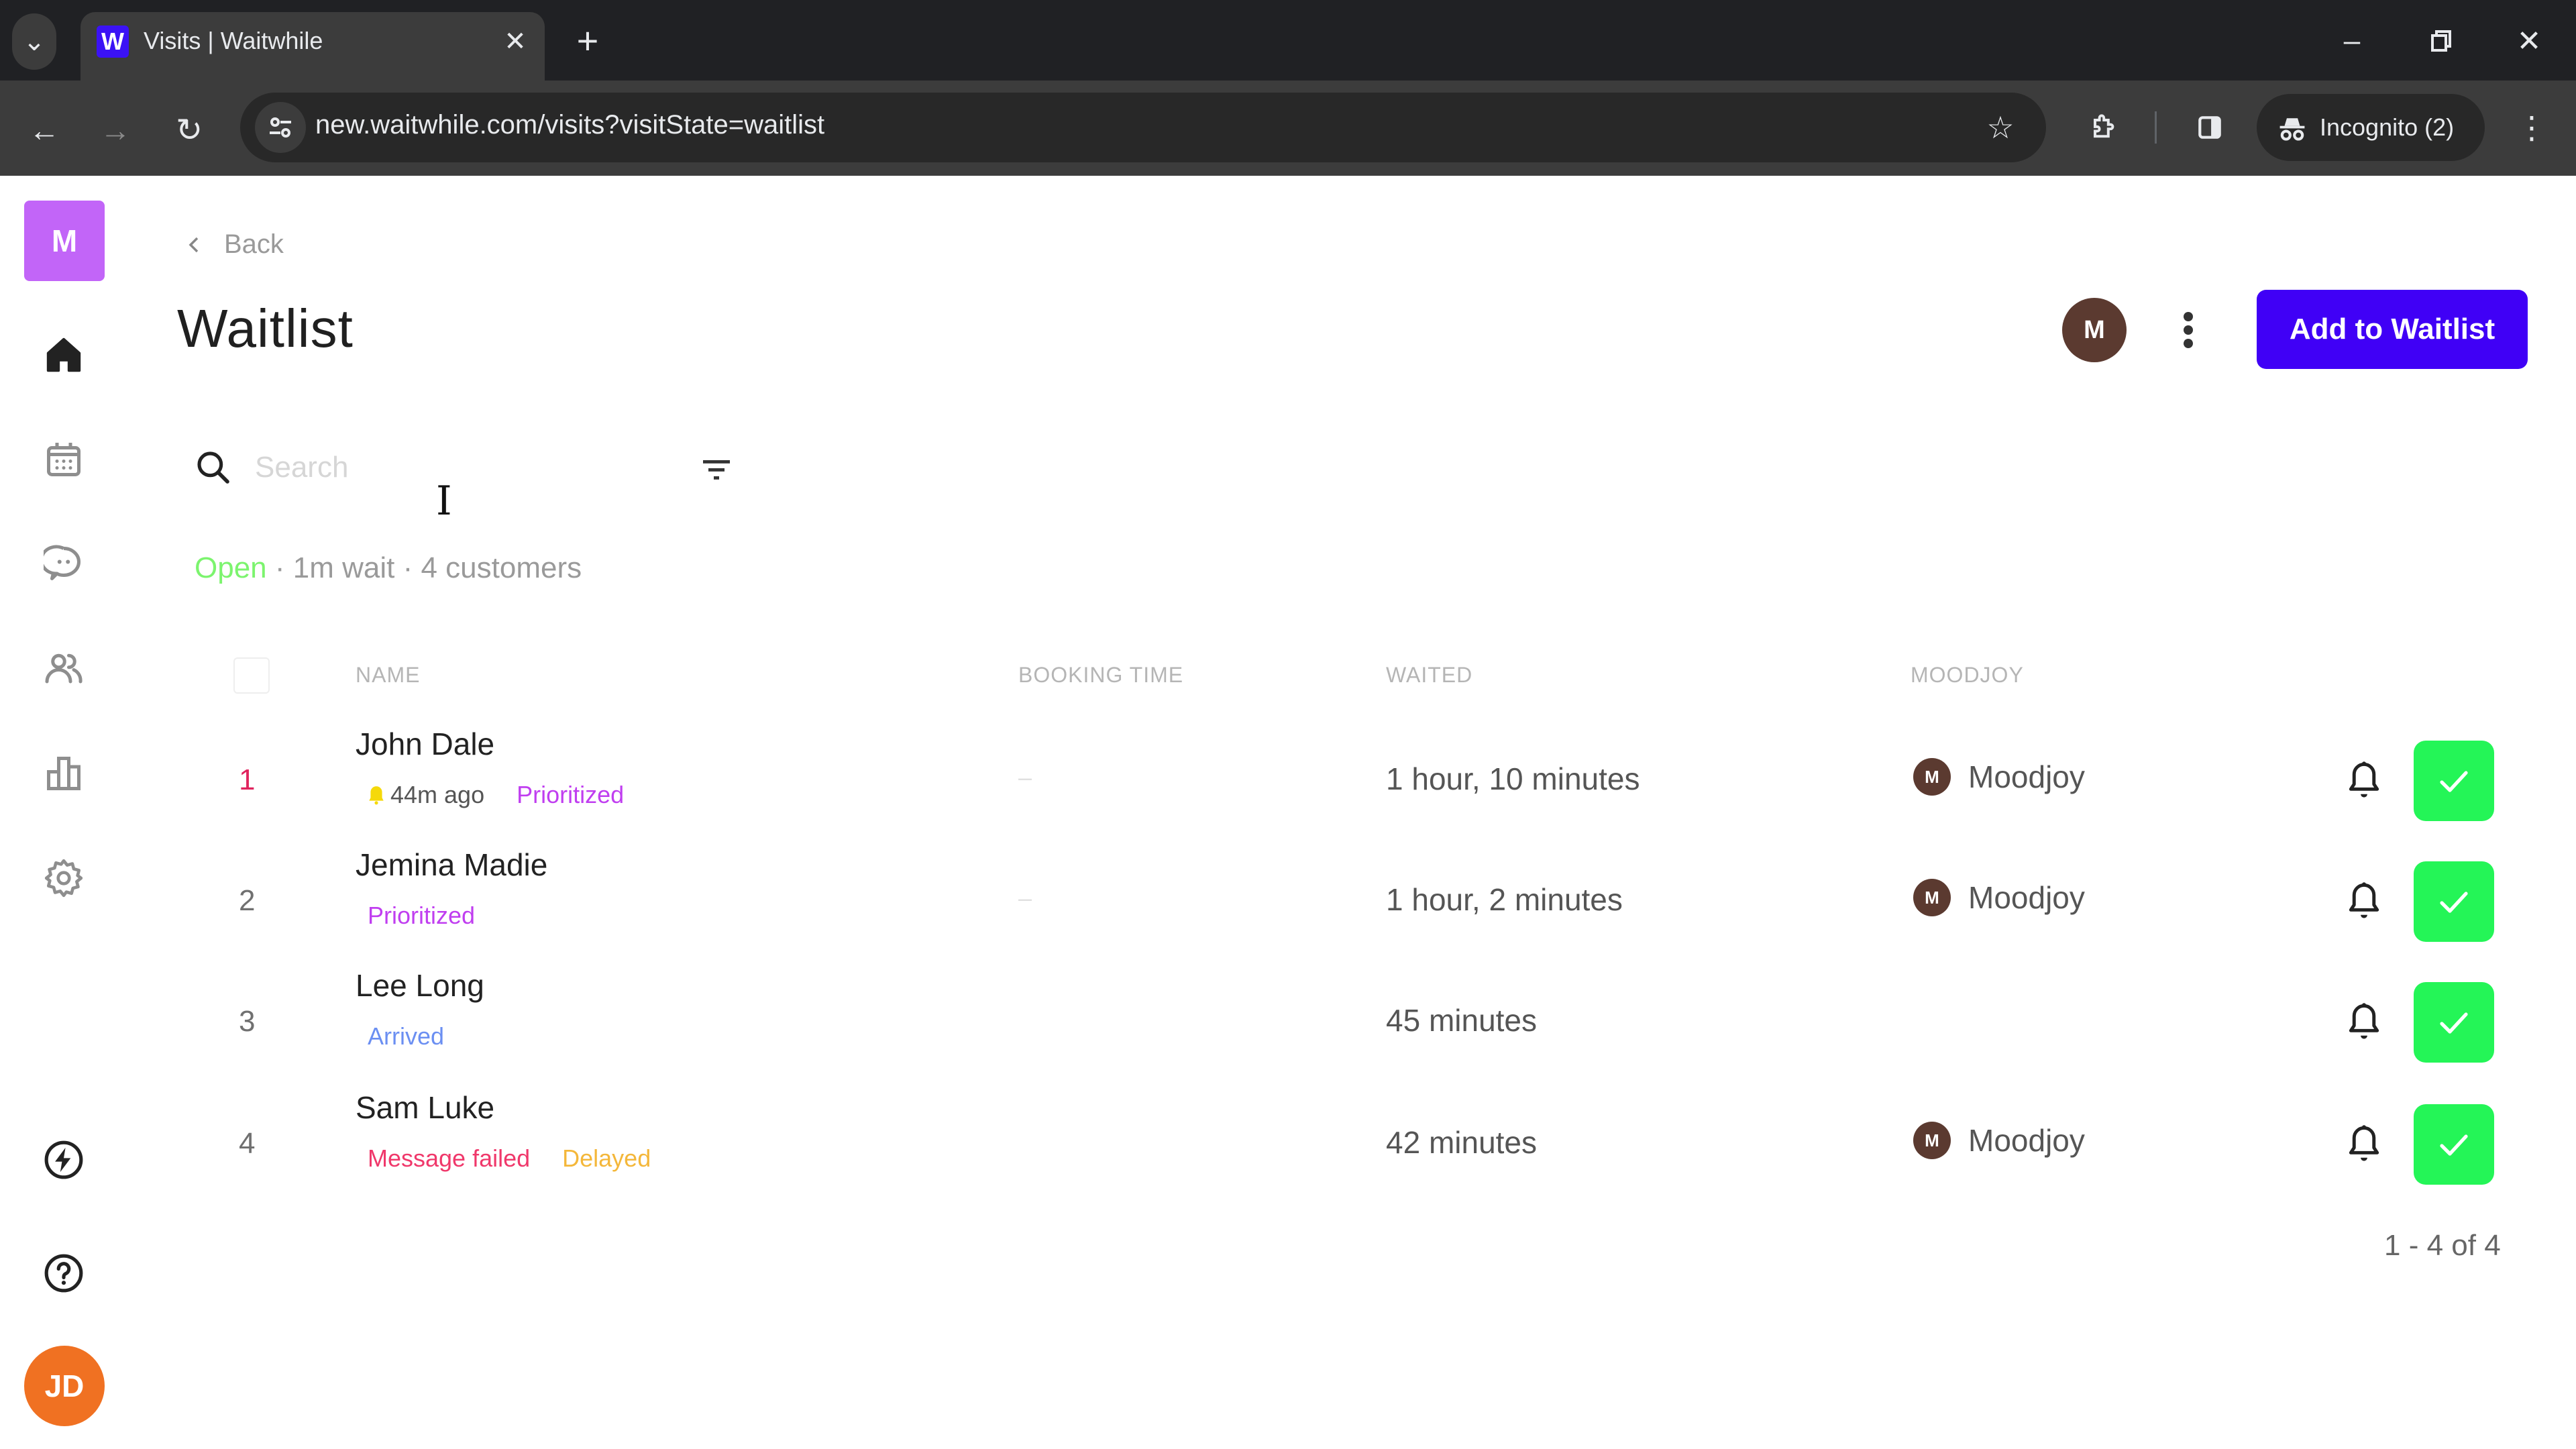 Image resolution: width=2576 pixels, height=1449 pixels. What do you see at coordinates (463, 467) in the screenshot?
I see `search-box` at bounding box center [463, 467].